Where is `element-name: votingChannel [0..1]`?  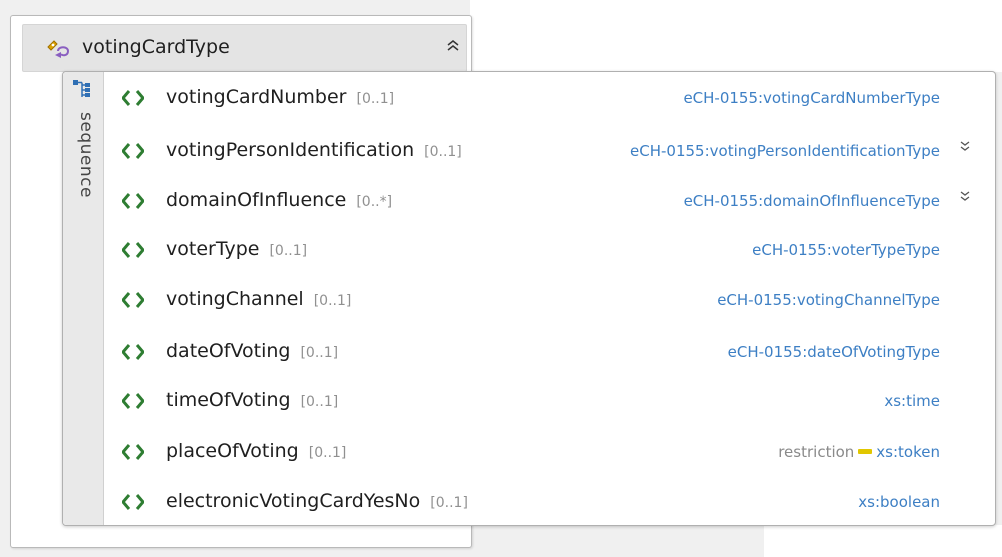
element-name: votingChannel [0..1] is located at coordinates (258, 299).